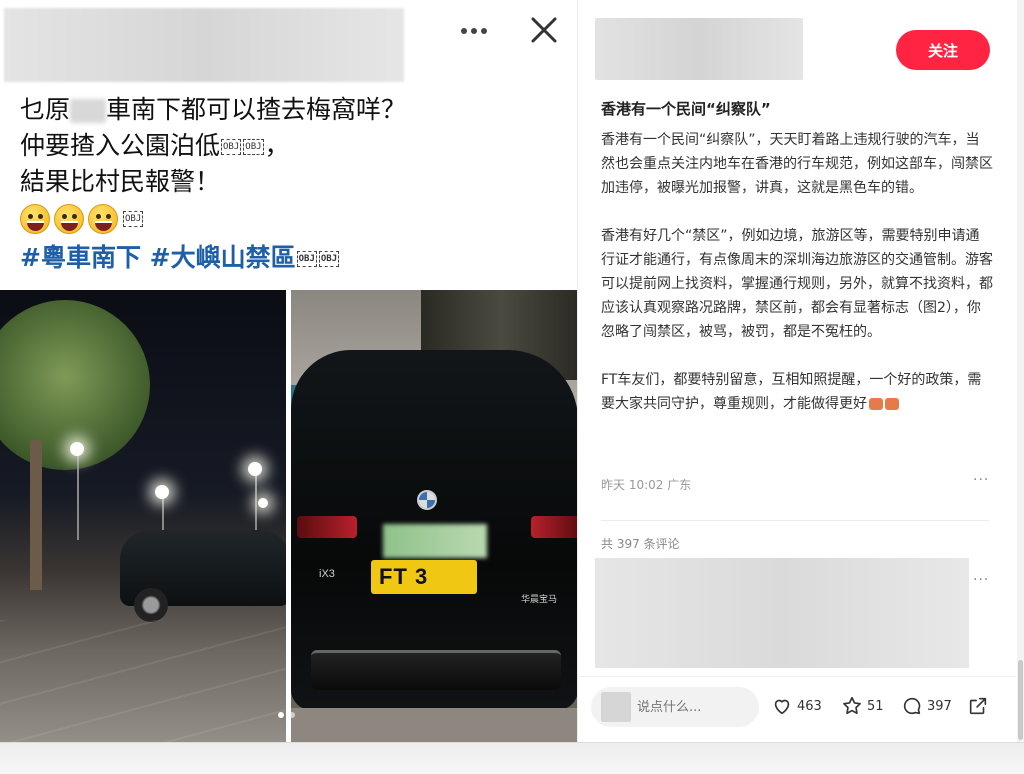 The height and width of the screenshot is (774, 1024). What do you see at coordinates (327, 574) in the screenshot?
I see `model-badge: iX3` at bounding box center [327, 574].